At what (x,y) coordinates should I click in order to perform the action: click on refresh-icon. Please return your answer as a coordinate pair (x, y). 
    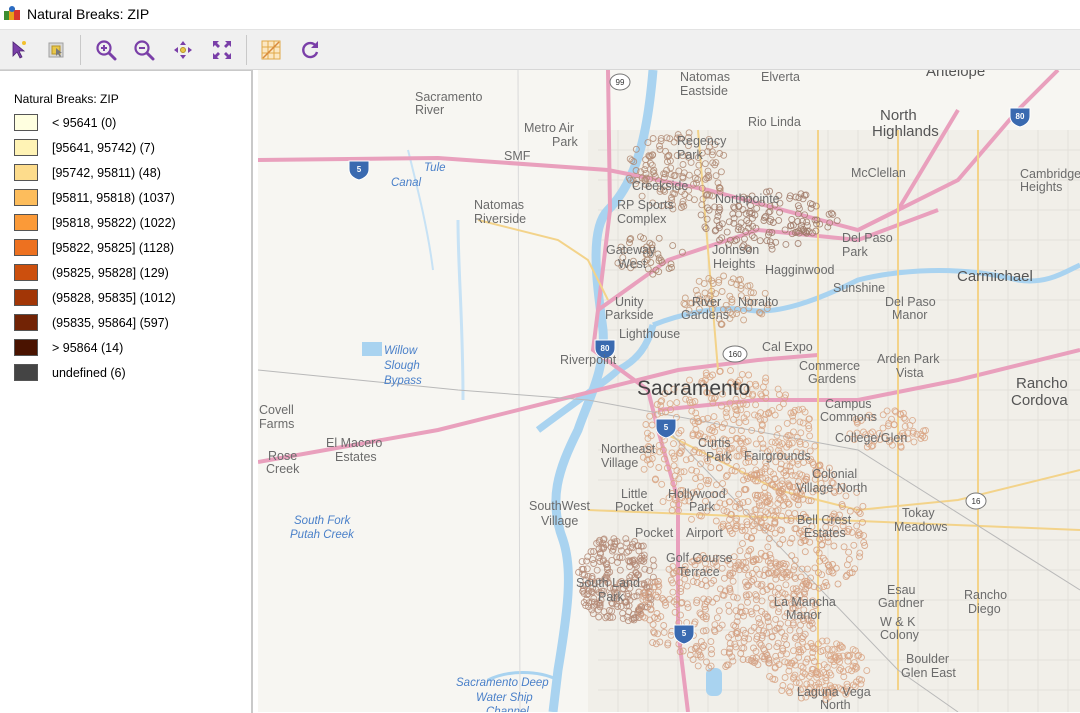
    Looking at the image, I should click on (310, 50).